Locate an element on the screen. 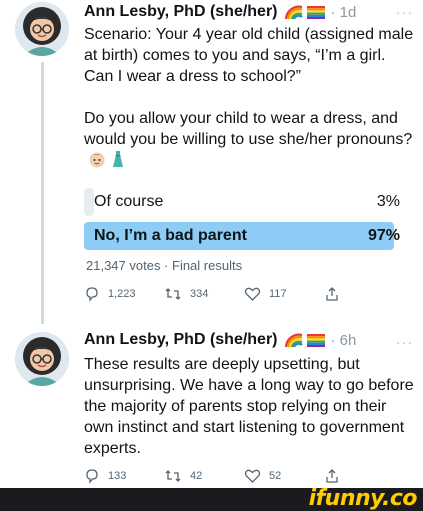  like-button: 117 is located at coordinates (284, 294).